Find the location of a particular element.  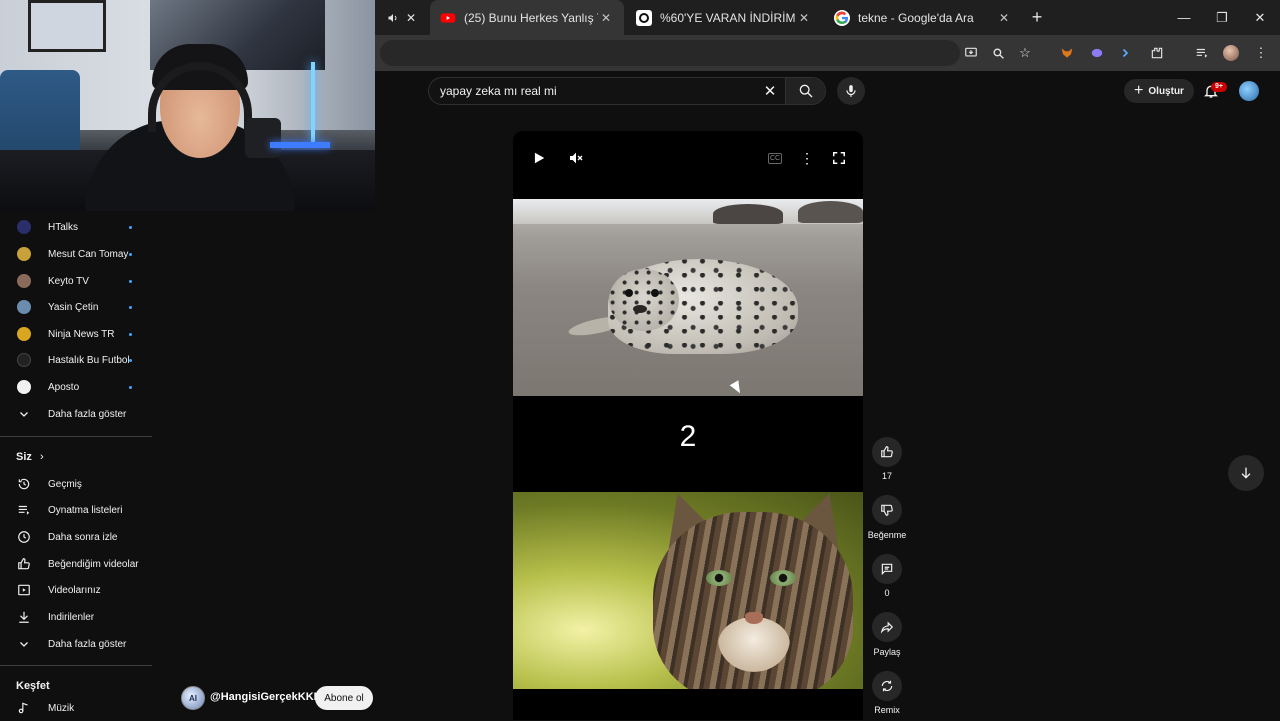

address-bar is located at coordinates (670, 53).